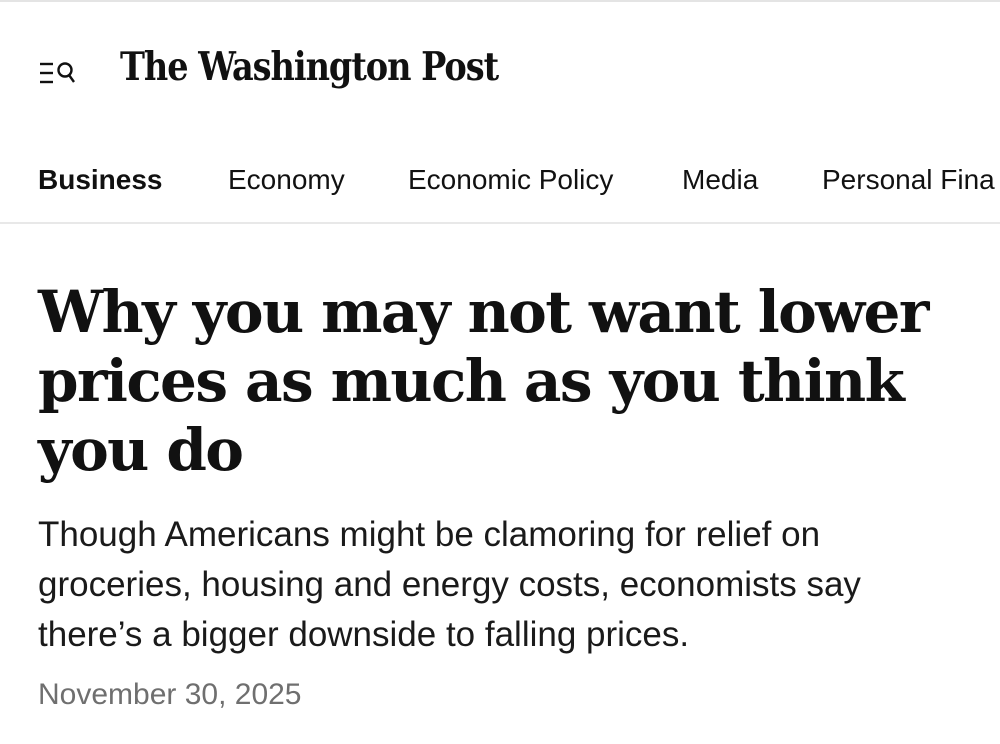 This screenshot has width=1000, height=744. Describe the element at coordinates (510, 180) in the screenshot. I see `nav-item-economic-policy: Economic Policy` at that location.